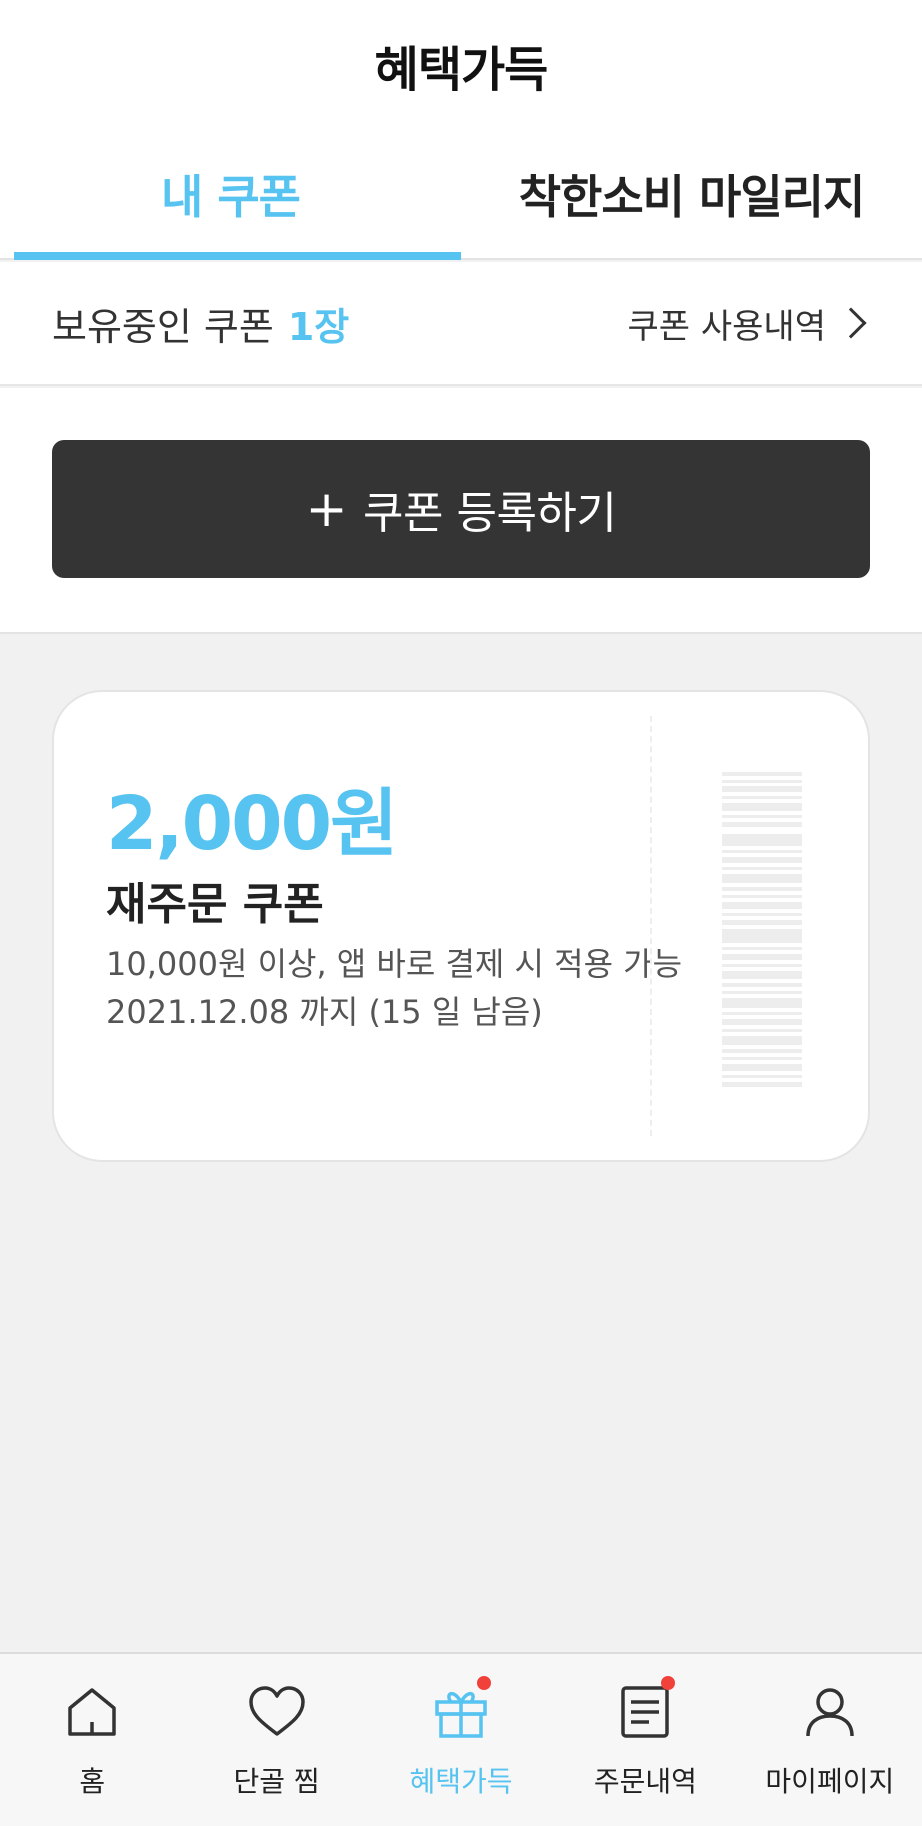 Image resolution: width=922 pixels, height=1826 pixels. Describe the element at coordinates (727, 326) in the screenshot. I see `coupon-history-label: 쿠폰 사용내역` at that location.